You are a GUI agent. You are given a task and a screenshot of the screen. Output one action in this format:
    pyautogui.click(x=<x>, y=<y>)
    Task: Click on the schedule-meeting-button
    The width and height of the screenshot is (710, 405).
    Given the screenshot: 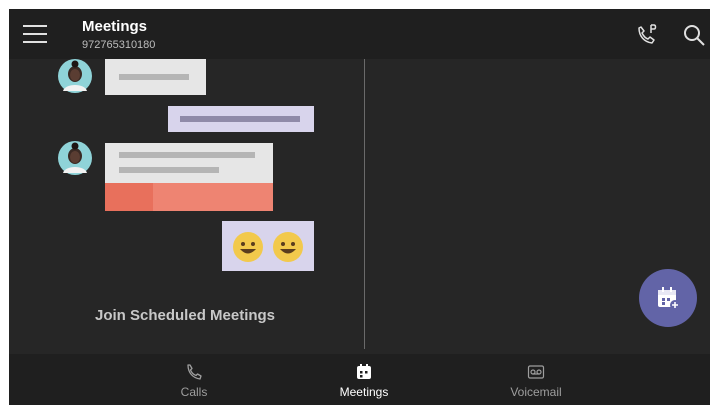 What is the action you would take?
    pyautogui.click(x=668, y=298)
    